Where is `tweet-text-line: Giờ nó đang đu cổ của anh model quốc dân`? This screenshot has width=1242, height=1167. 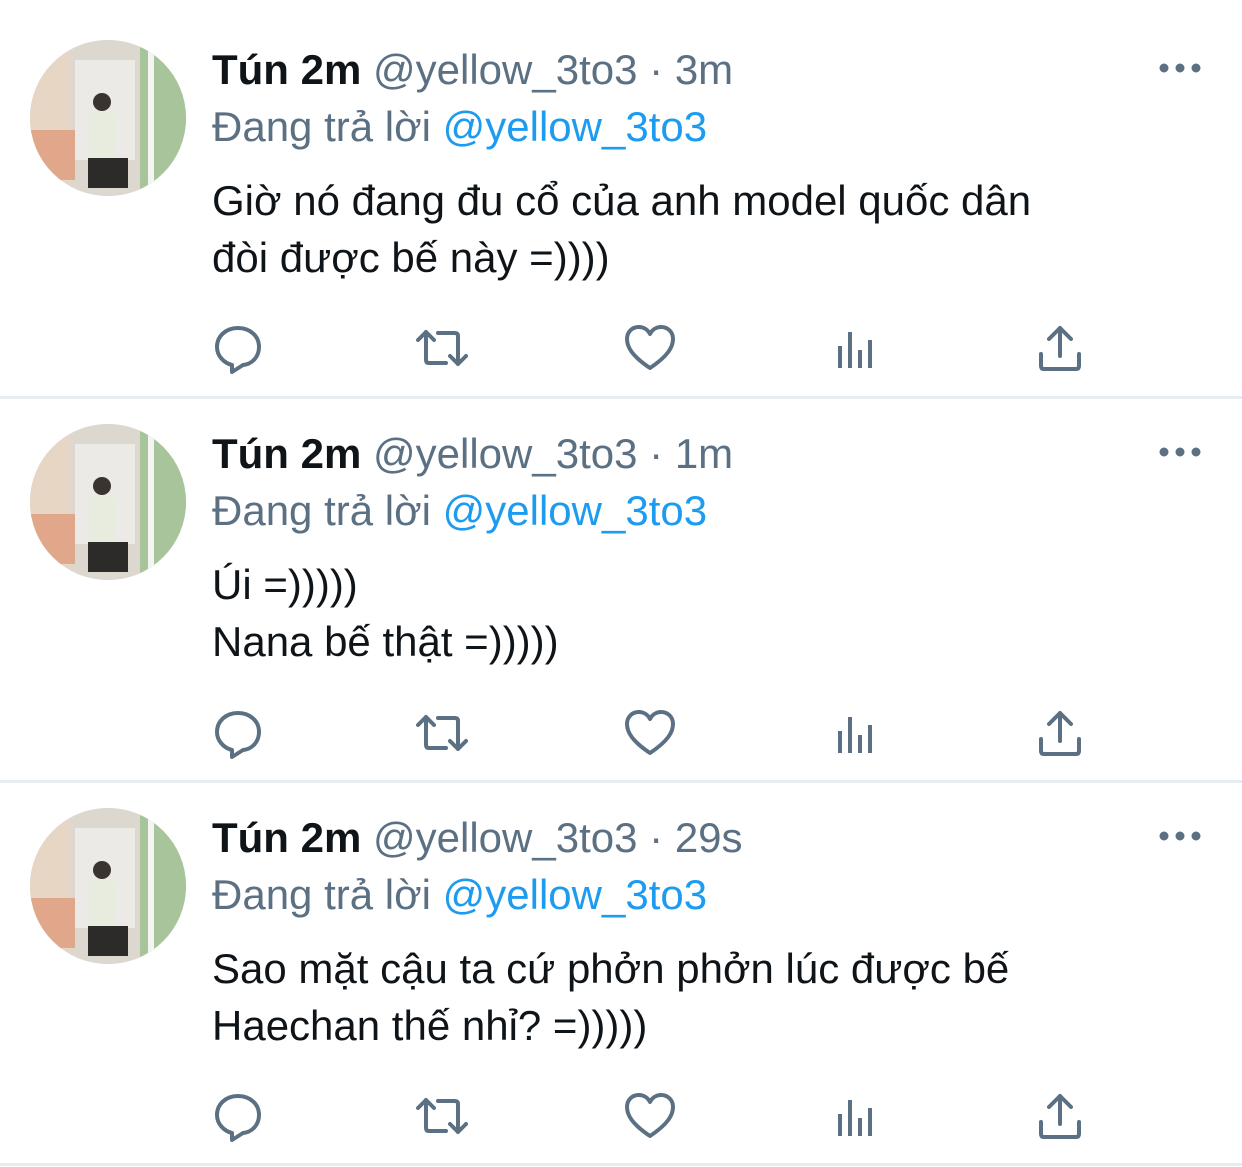 tweet-text-line: Giờ nó đang đu cổ của anh model quốc dân is located at coordinates (622, 200).